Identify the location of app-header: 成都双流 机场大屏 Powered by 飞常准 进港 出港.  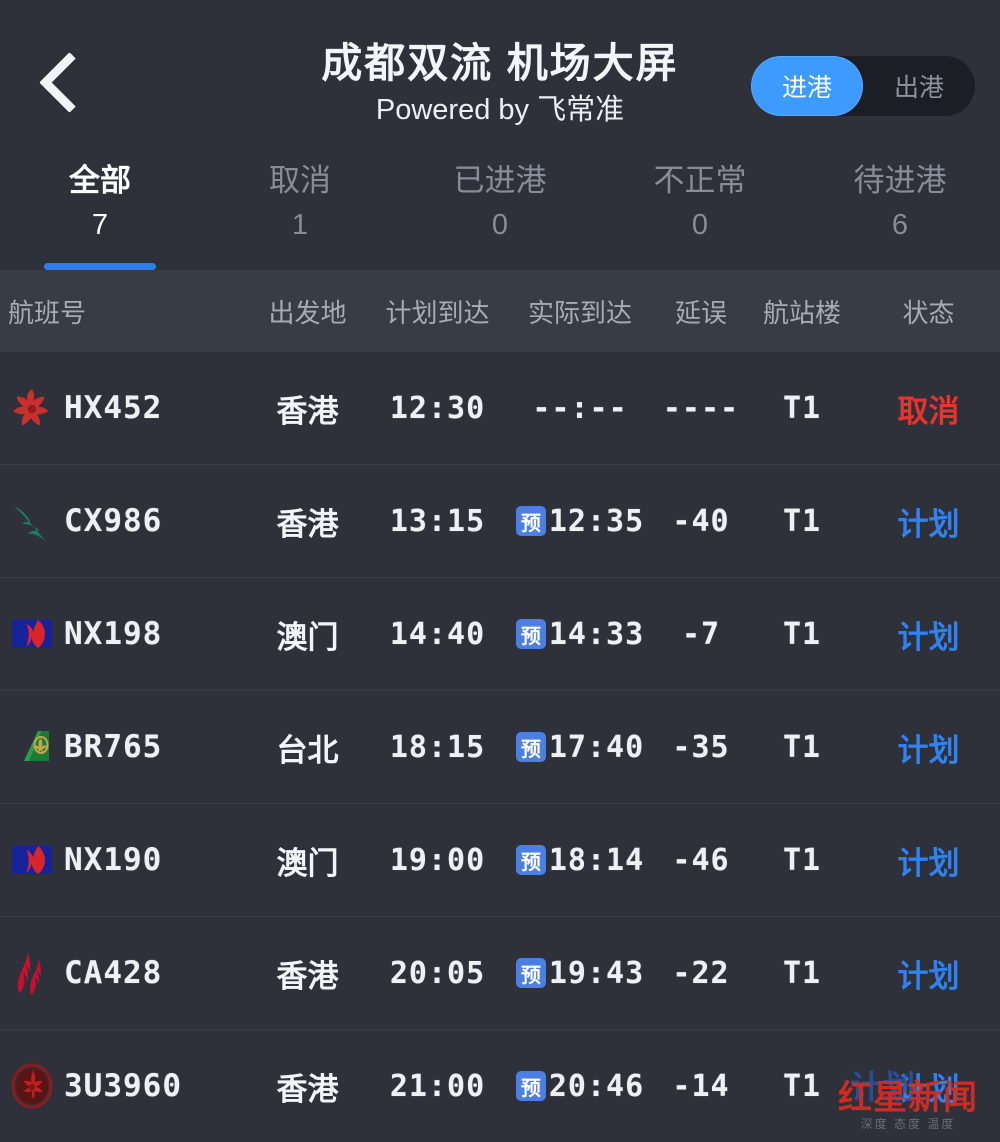
(500, 75).